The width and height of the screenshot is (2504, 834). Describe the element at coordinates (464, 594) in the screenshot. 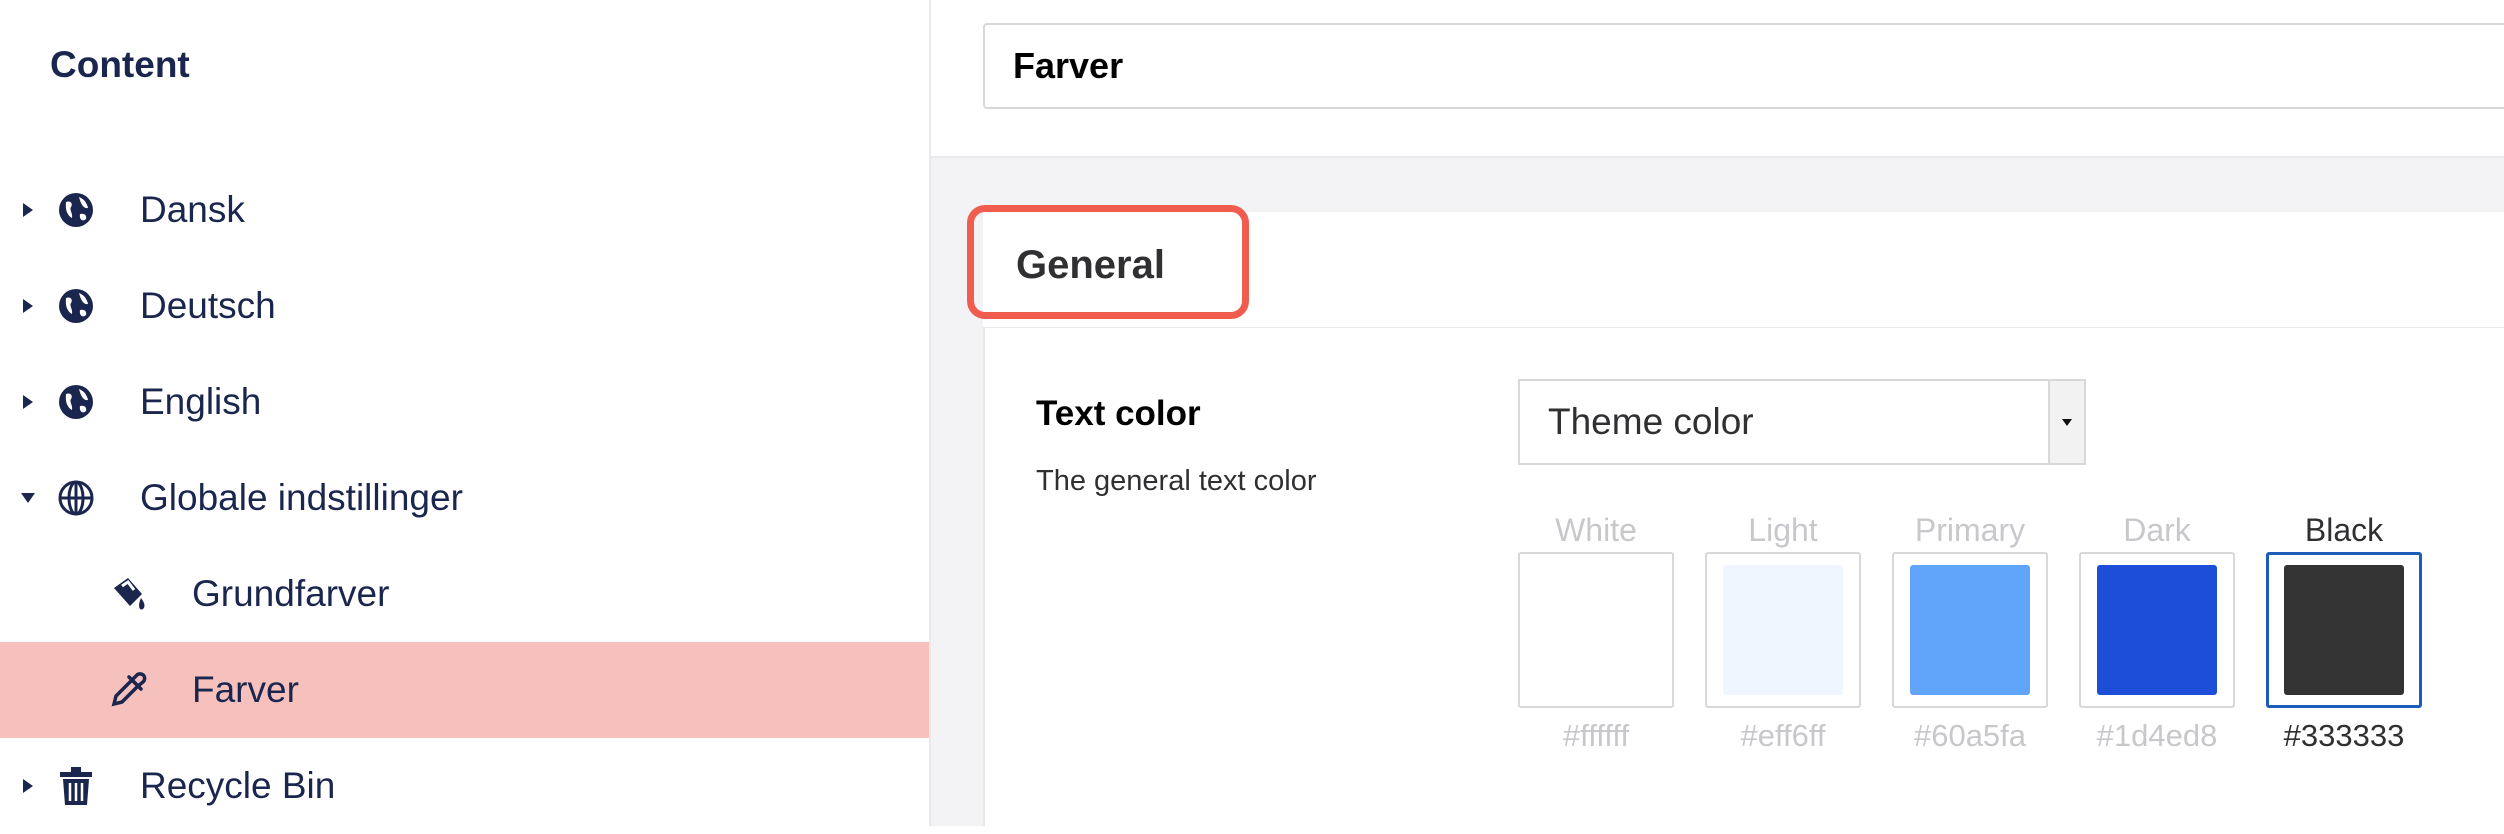

I see `tree-item-grundfarver: Grundfarver` at that location.